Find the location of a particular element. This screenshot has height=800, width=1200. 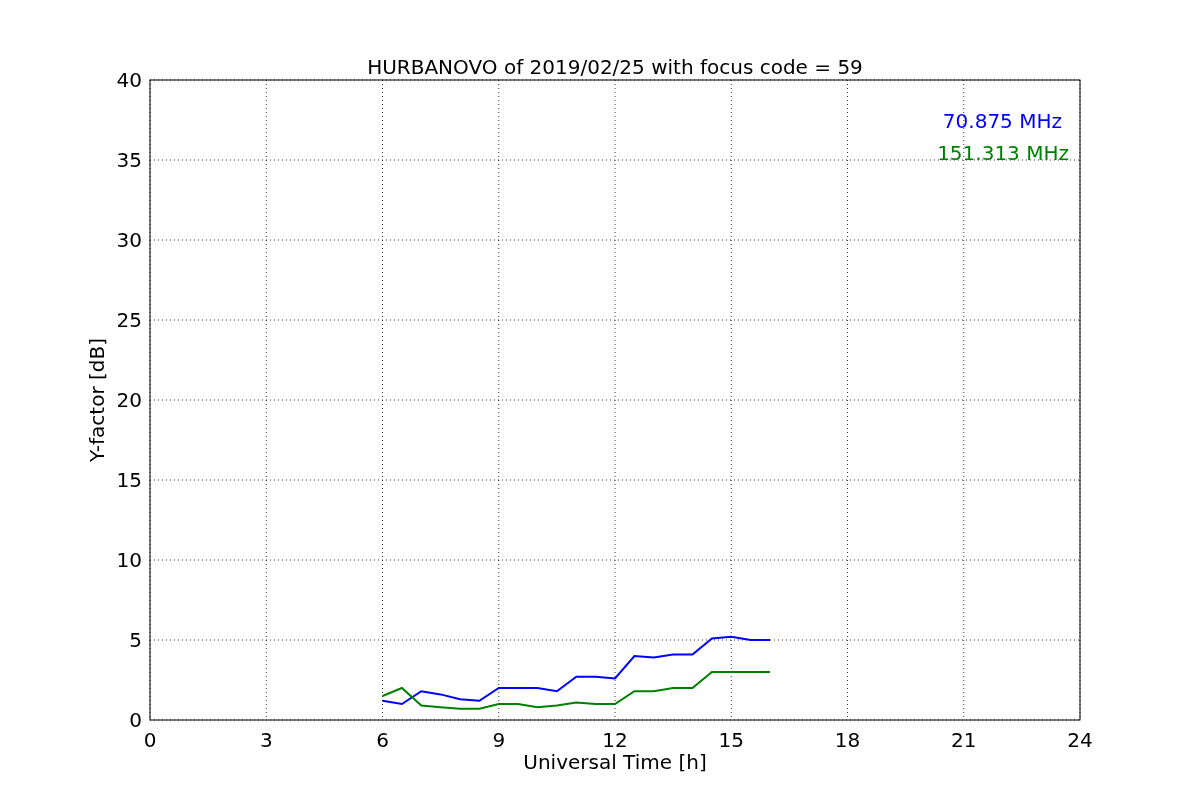

x-tick-label: 18 is located at coordinates (847, 740).